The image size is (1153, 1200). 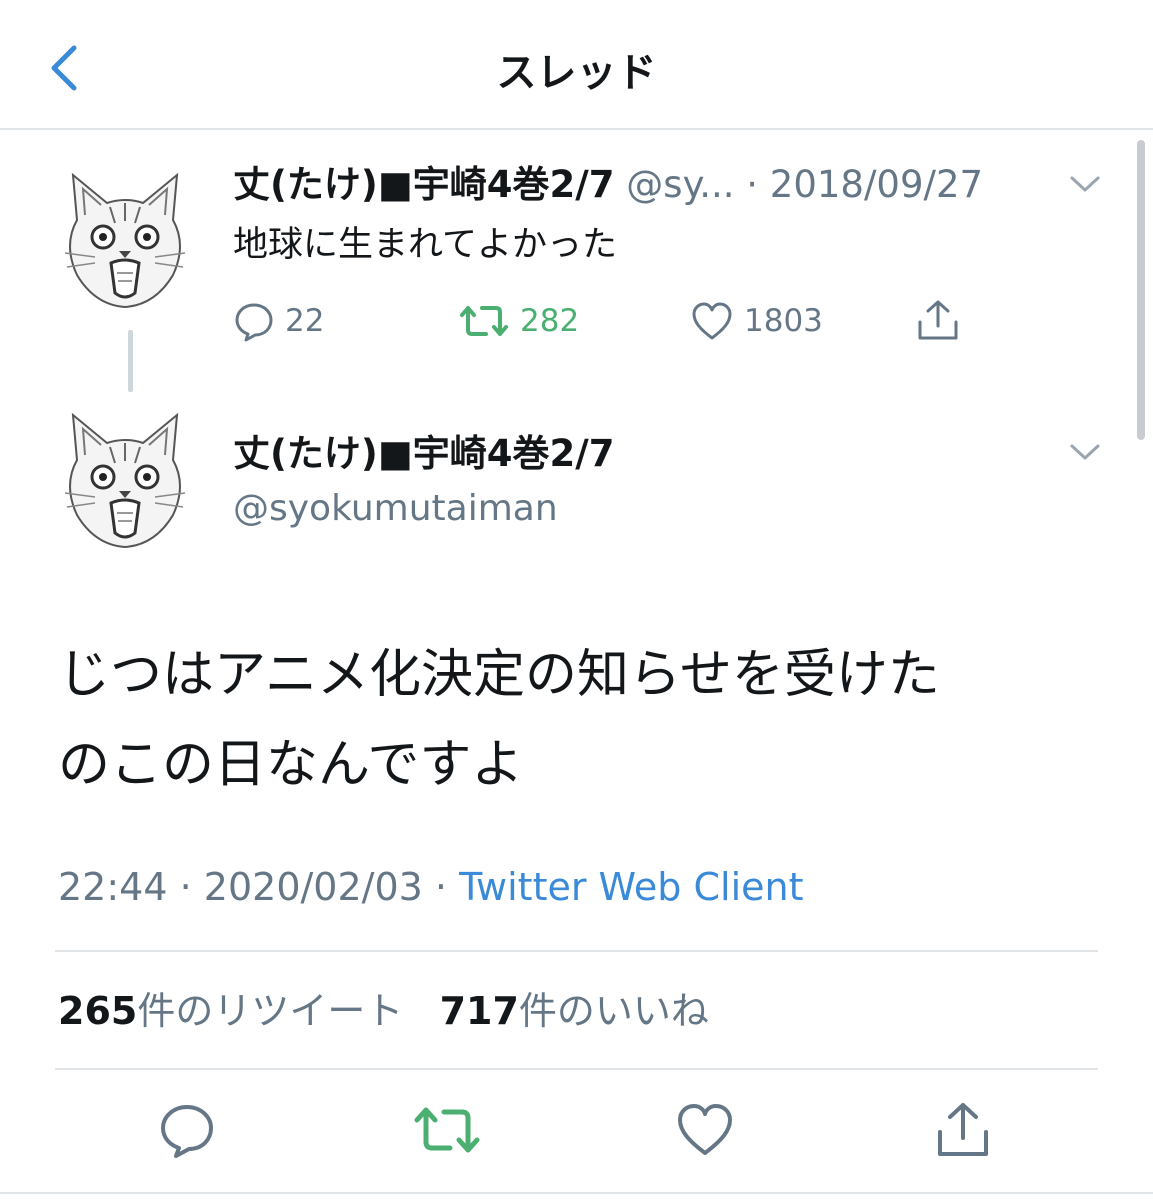 I want to click on retweets-label: 件のリツイート, so click(x=270, y=1011).